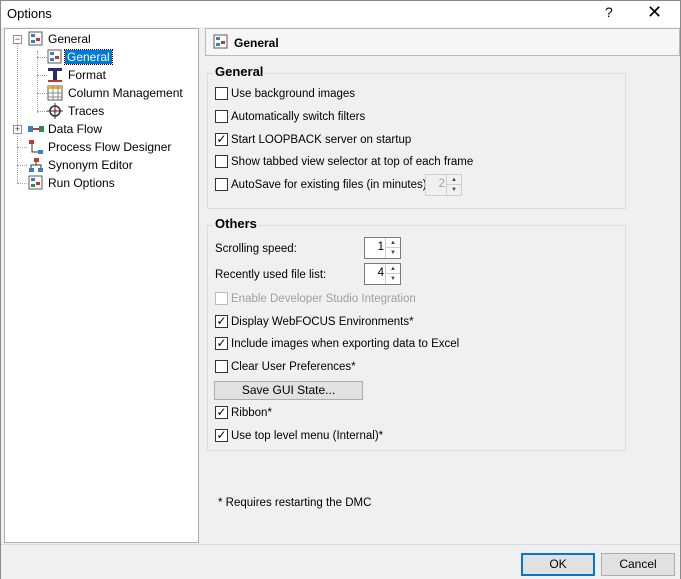 The width and height of the screenshot is (681, 579). What do you see at coordinates (17, 129) in the screenshot?
I see `expand-data-flow-toggle: +` at bounding box center [17, 129].